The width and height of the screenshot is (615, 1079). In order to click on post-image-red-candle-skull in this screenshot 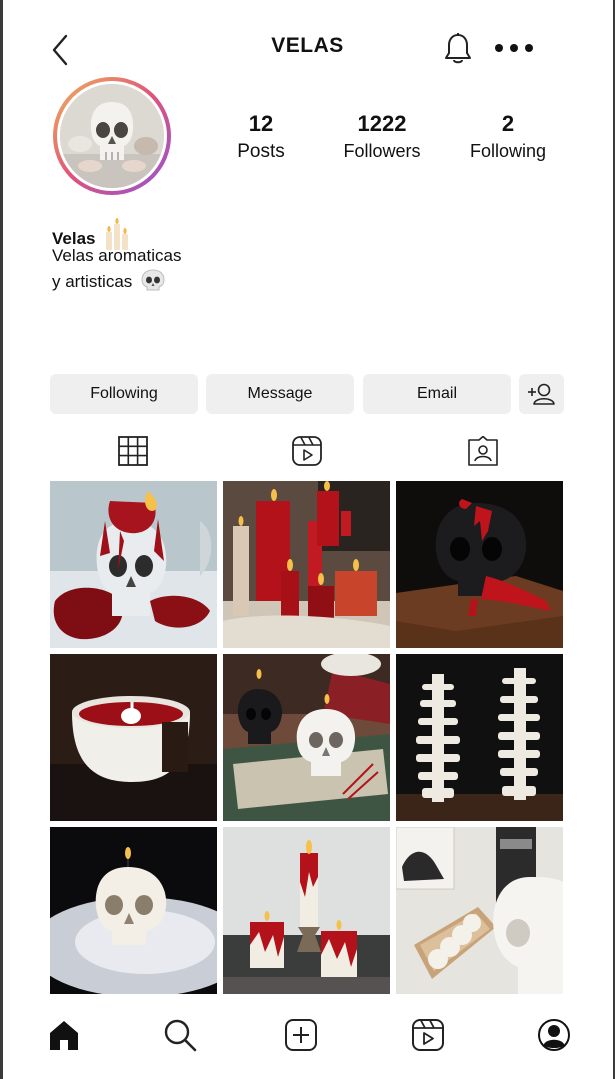, I will do `click(133, 564)`.